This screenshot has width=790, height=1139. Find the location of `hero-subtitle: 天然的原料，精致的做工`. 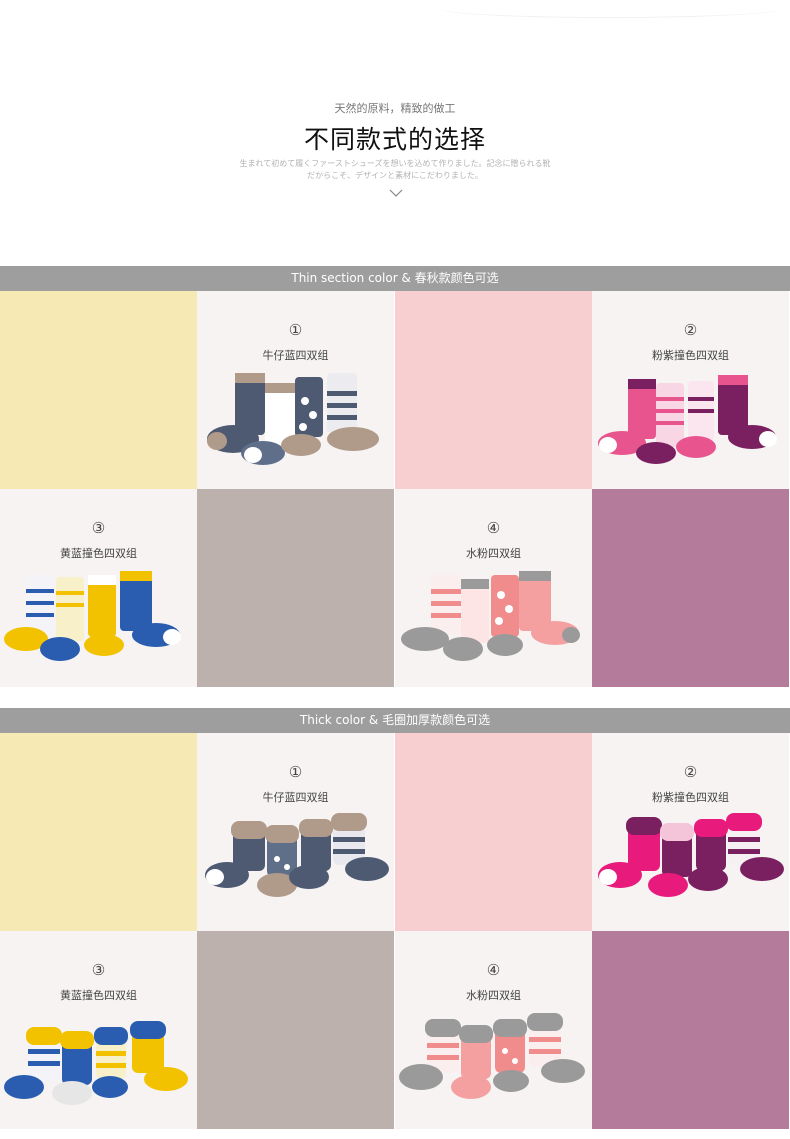

hero-subtitle: 天然的原料，精致的做工 is located at coordinates (395, 108).